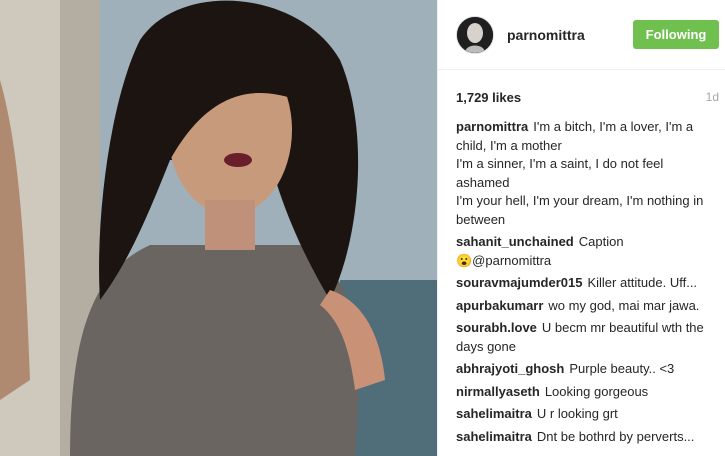 This screenshot has width=725, height=456. What do you see at coordinates (622, 368) in the screenshot?
I see `comment-text: Purple beauty.. <3` at bounding box center [622, 368].